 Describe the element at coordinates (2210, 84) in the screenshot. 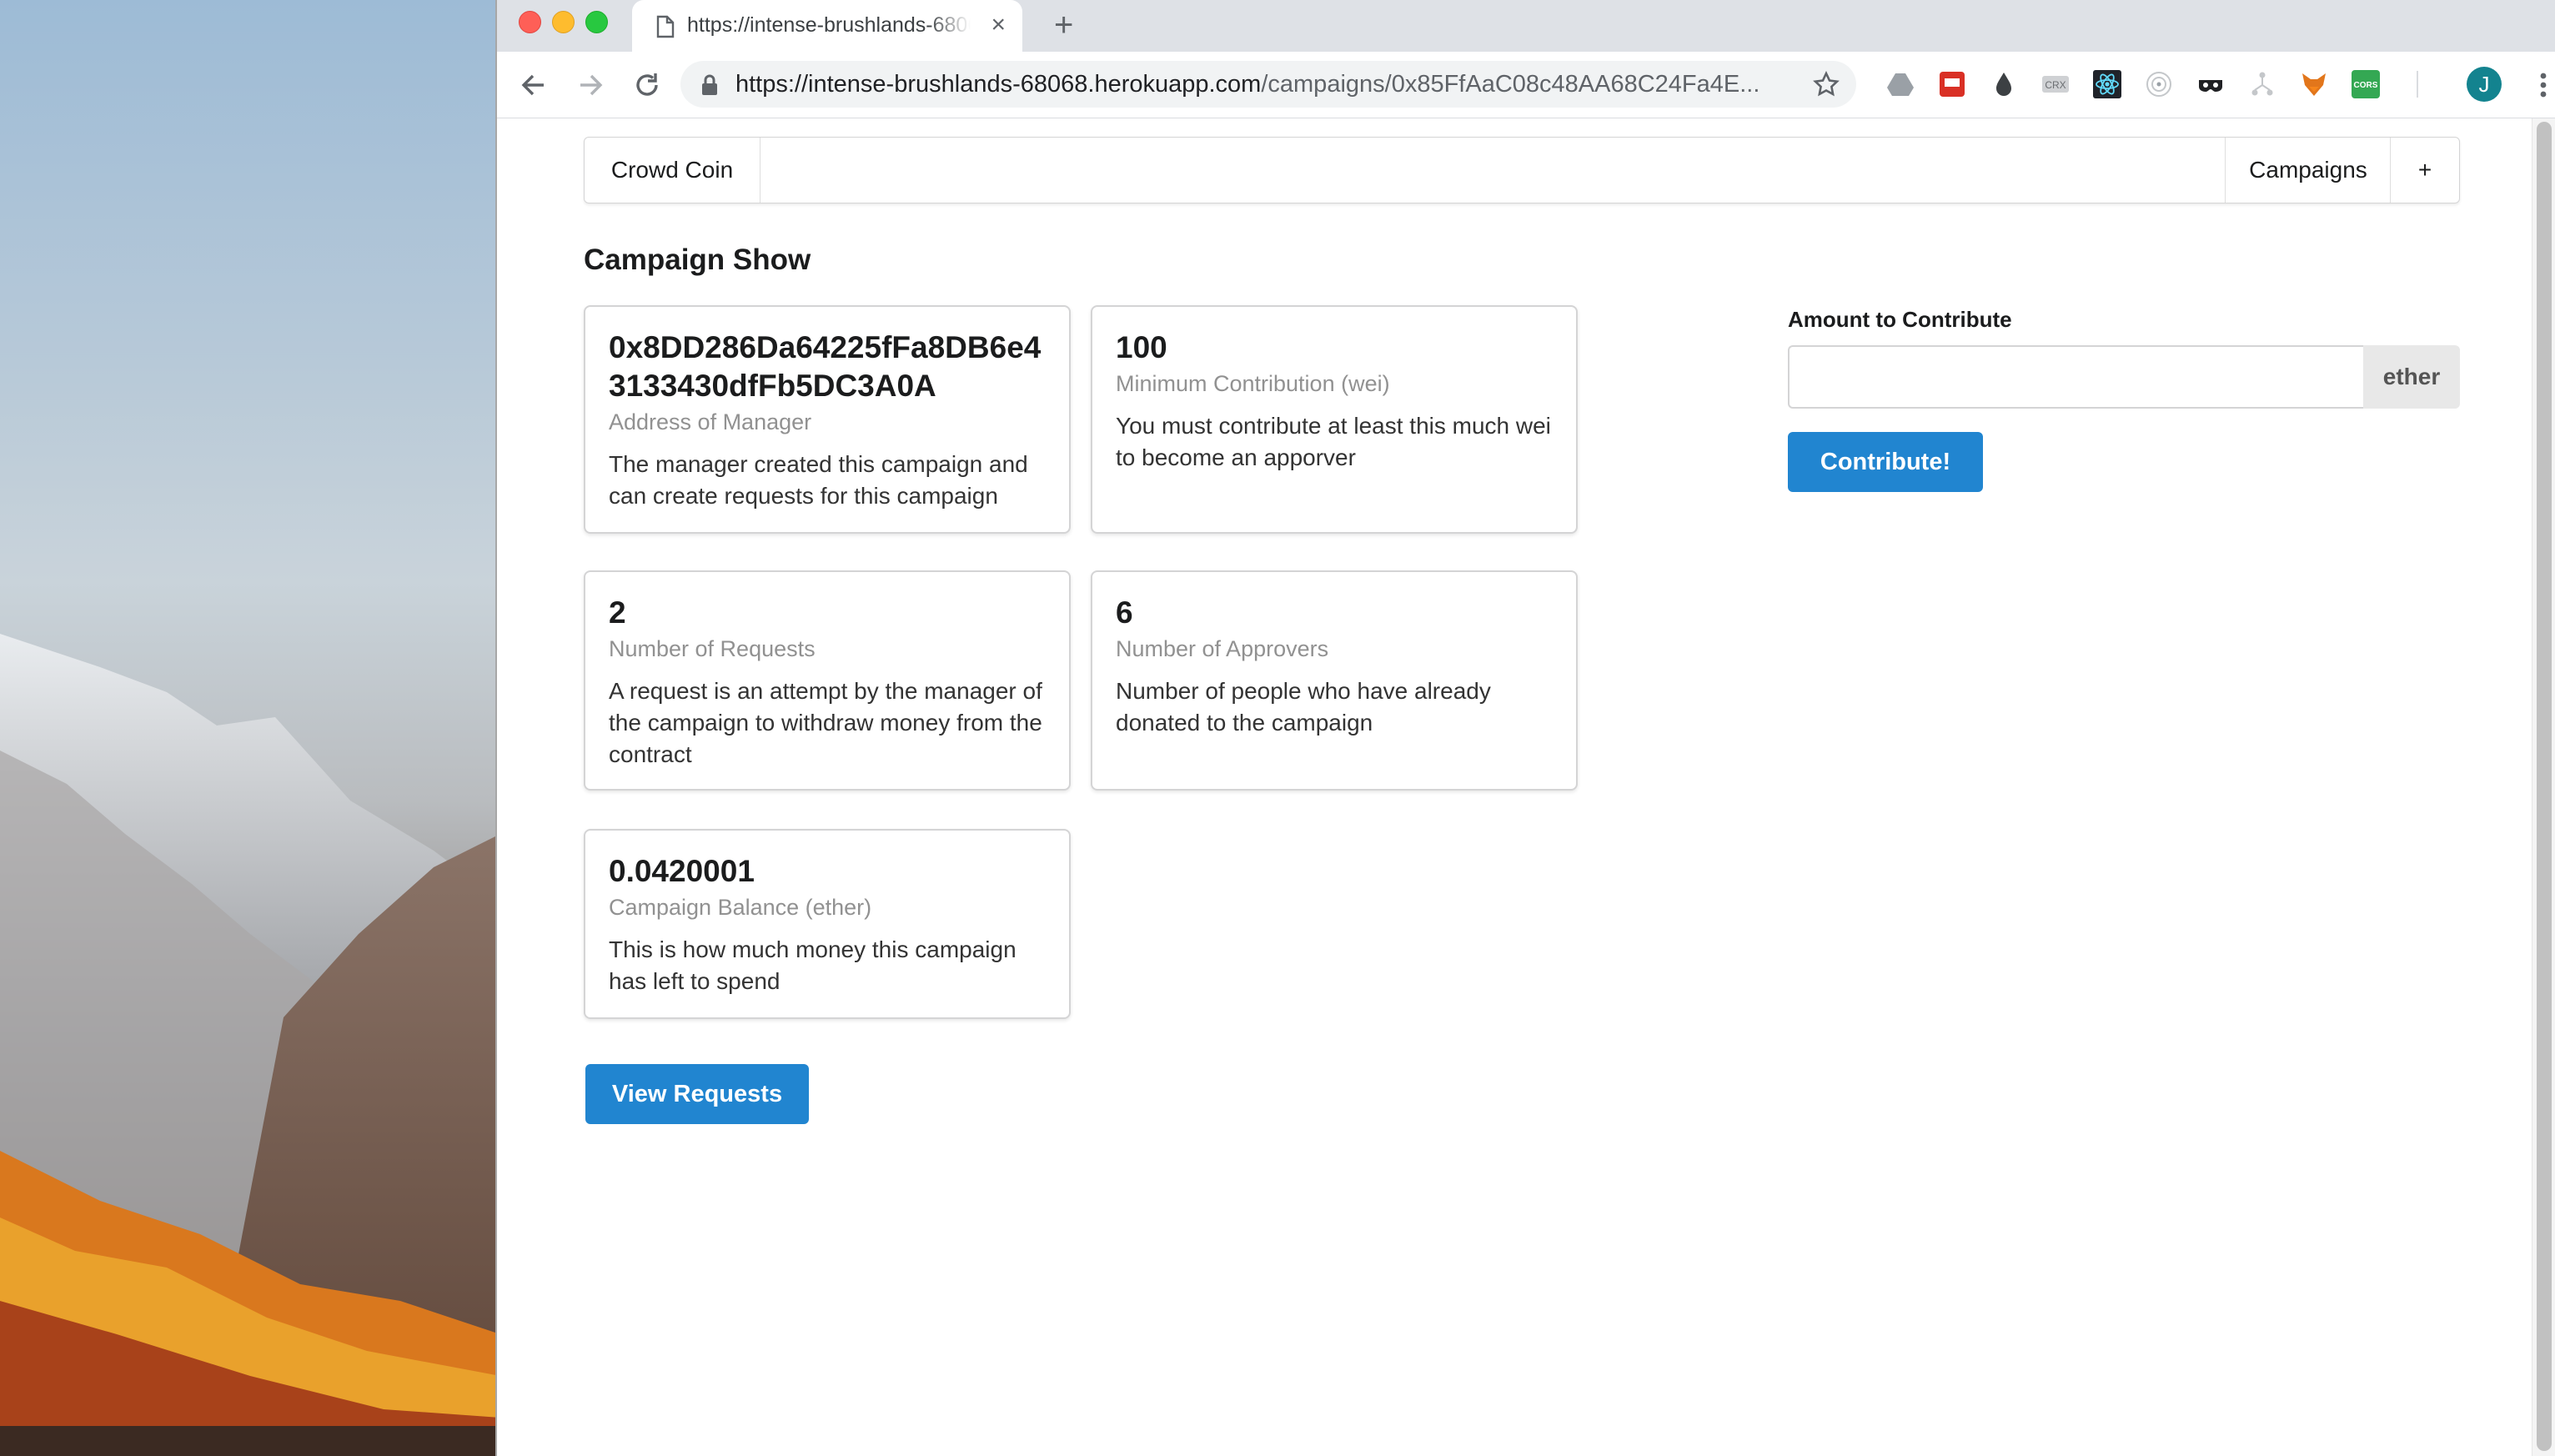

I see `mask-icon` at that location.